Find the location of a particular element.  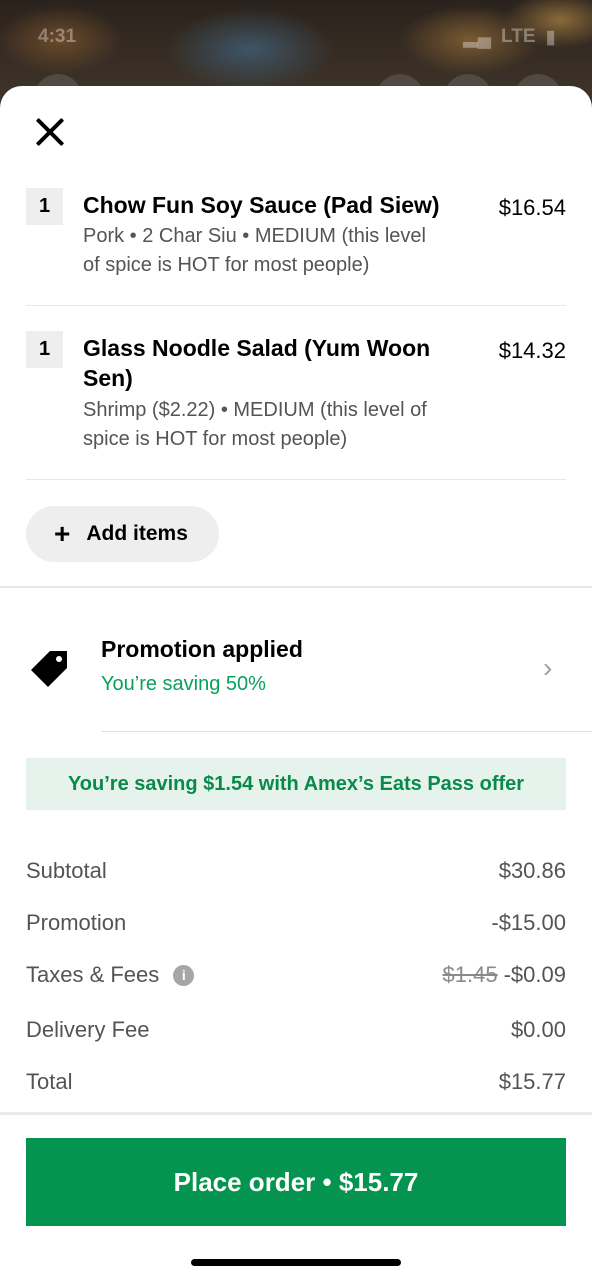

taxes-fees-row: Taxes & Fees i $1.45 -$0.09 is located at coordinates (296, 980).